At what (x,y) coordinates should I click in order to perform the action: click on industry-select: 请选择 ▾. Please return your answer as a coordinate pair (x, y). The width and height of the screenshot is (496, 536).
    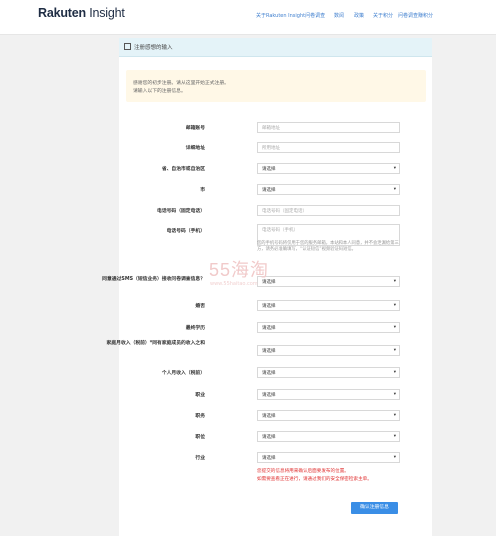
    Looking at the image, I should click on (328, 457).